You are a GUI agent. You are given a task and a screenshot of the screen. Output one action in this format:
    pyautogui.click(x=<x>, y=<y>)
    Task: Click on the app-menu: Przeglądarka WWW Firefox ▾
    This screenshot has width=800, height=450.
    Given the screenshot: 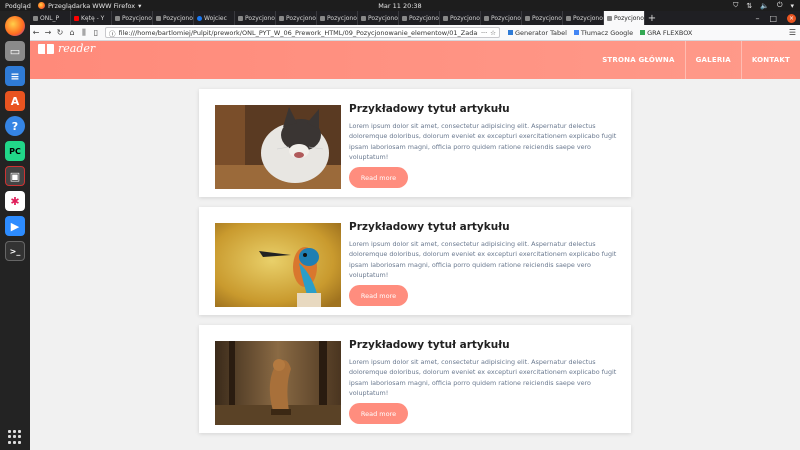 What is the action you would take?
    pyautogui.click(x=89, y=6)
    